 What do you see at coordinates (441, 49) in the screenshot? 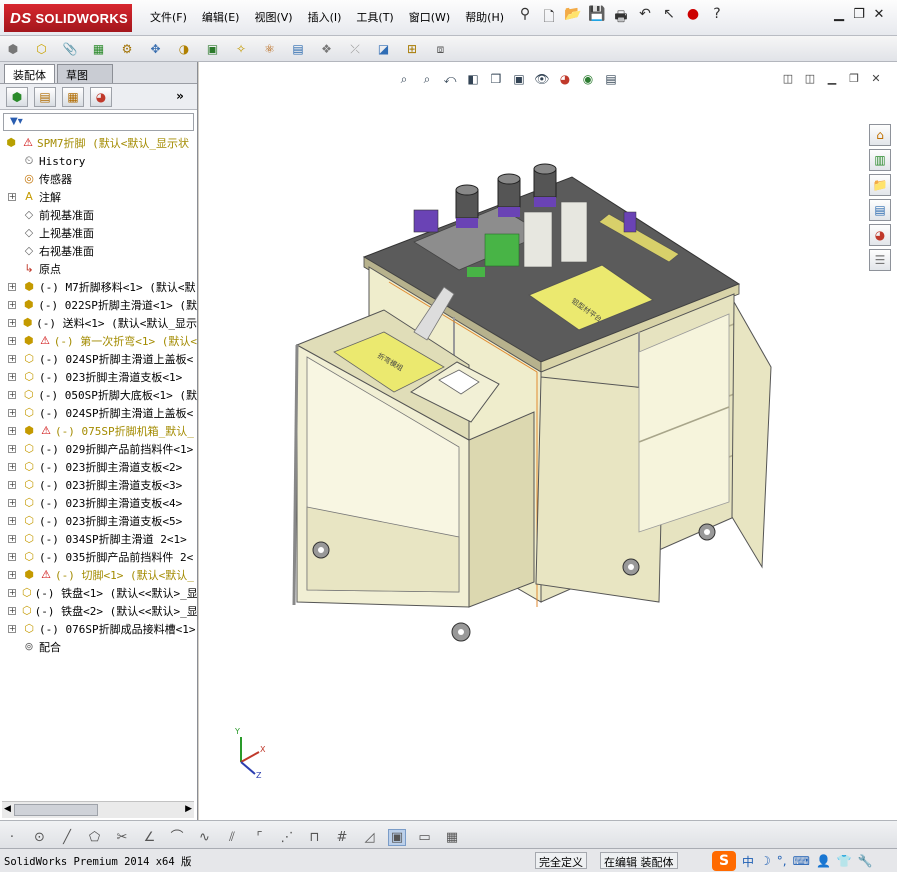
I see `instant3d-icon: ⧈` at bounding box center [441, 49].